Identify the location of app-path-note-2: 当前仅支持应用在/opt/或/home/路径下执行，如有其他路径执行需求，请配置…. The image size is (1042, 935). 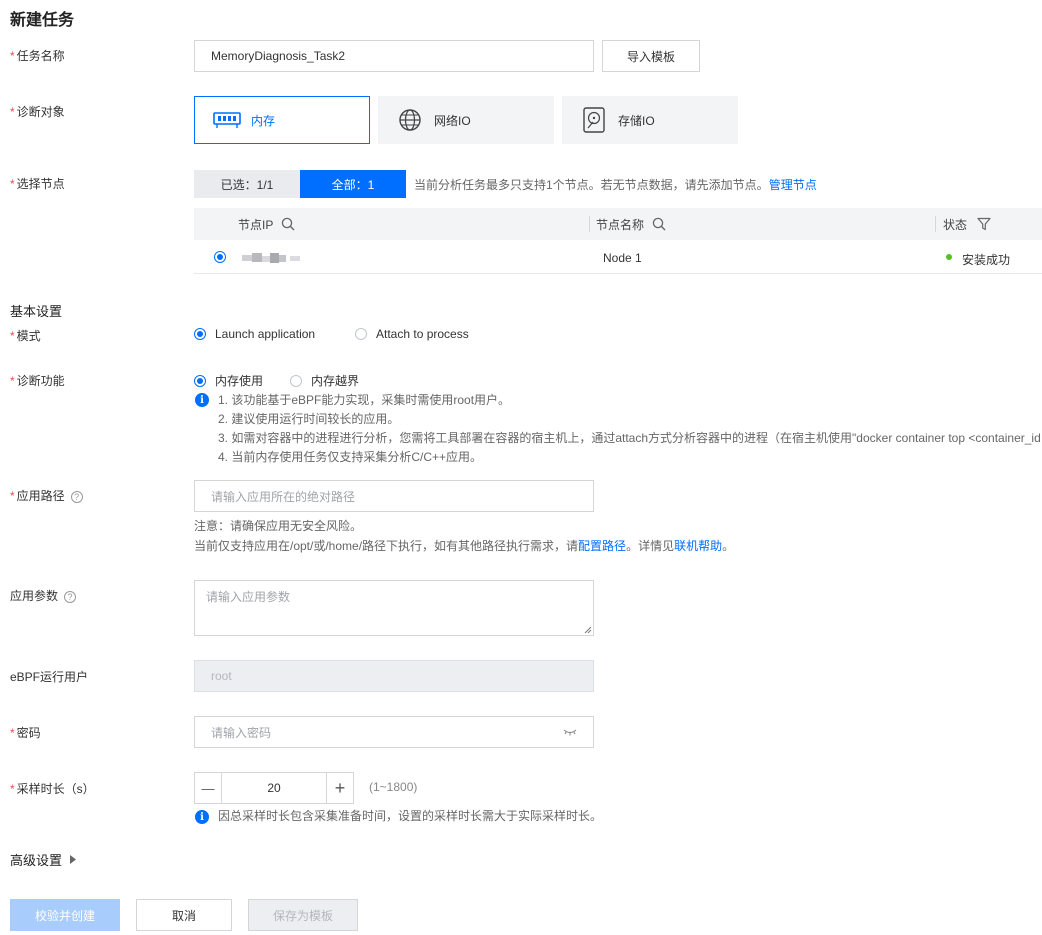
(464, 546).